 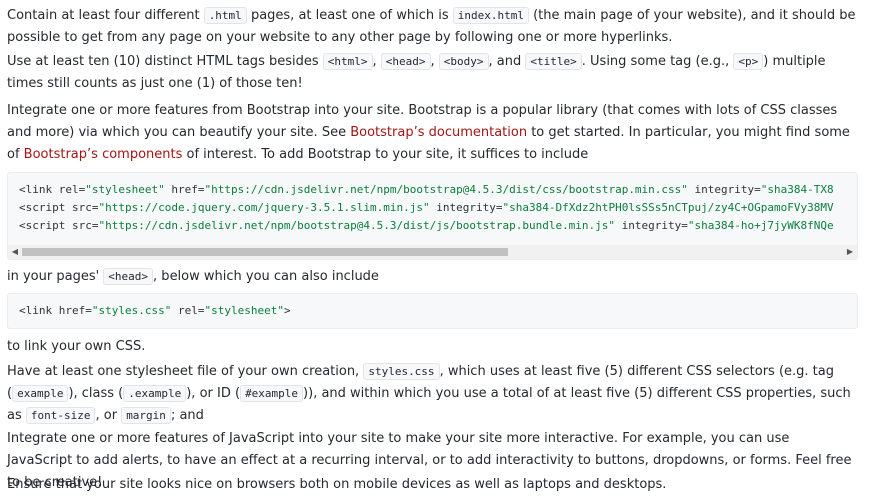 What do you see at coordinates (213, 393) in the screenshot?
I see `text: ), or ID (` at bounding box center [213, 393].